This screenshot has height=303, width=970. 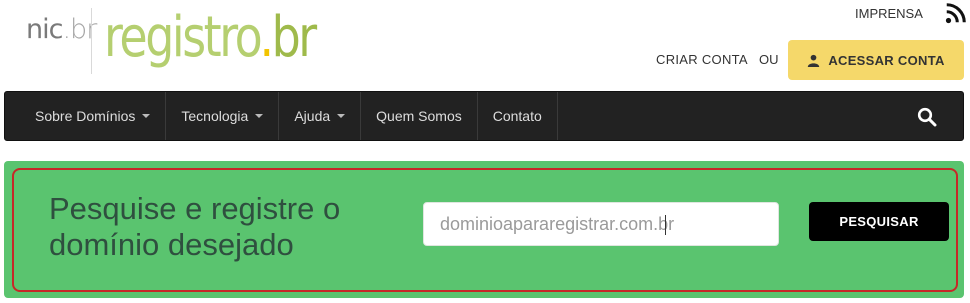 I want to click on search-headline: Pesquise e registre o domínio desejado, so click(x=219, y=227).